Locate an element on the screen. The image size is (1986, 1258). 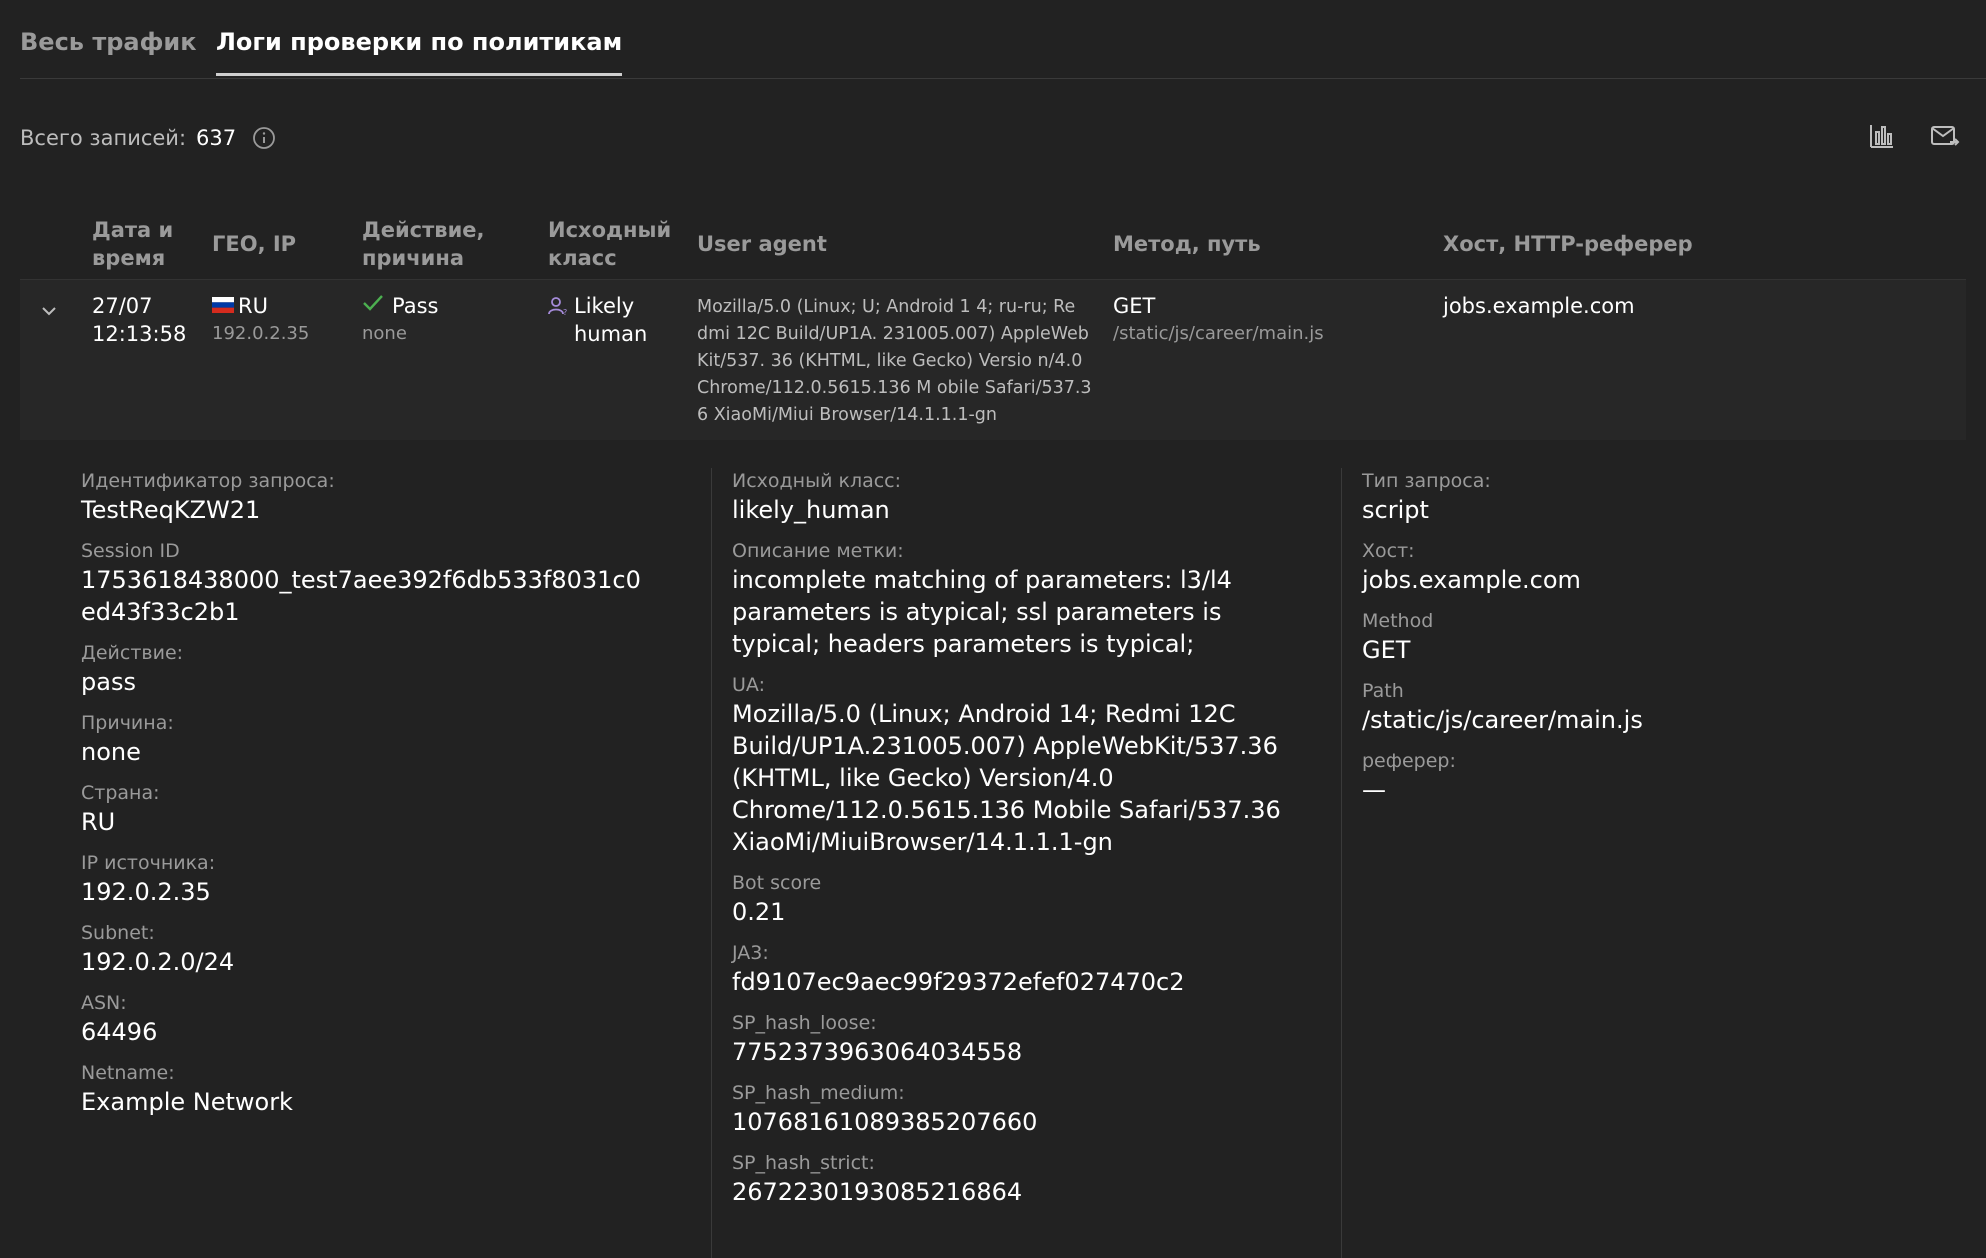
detail-value: 10768161089385207660 is located at coordinates (885, 1122).